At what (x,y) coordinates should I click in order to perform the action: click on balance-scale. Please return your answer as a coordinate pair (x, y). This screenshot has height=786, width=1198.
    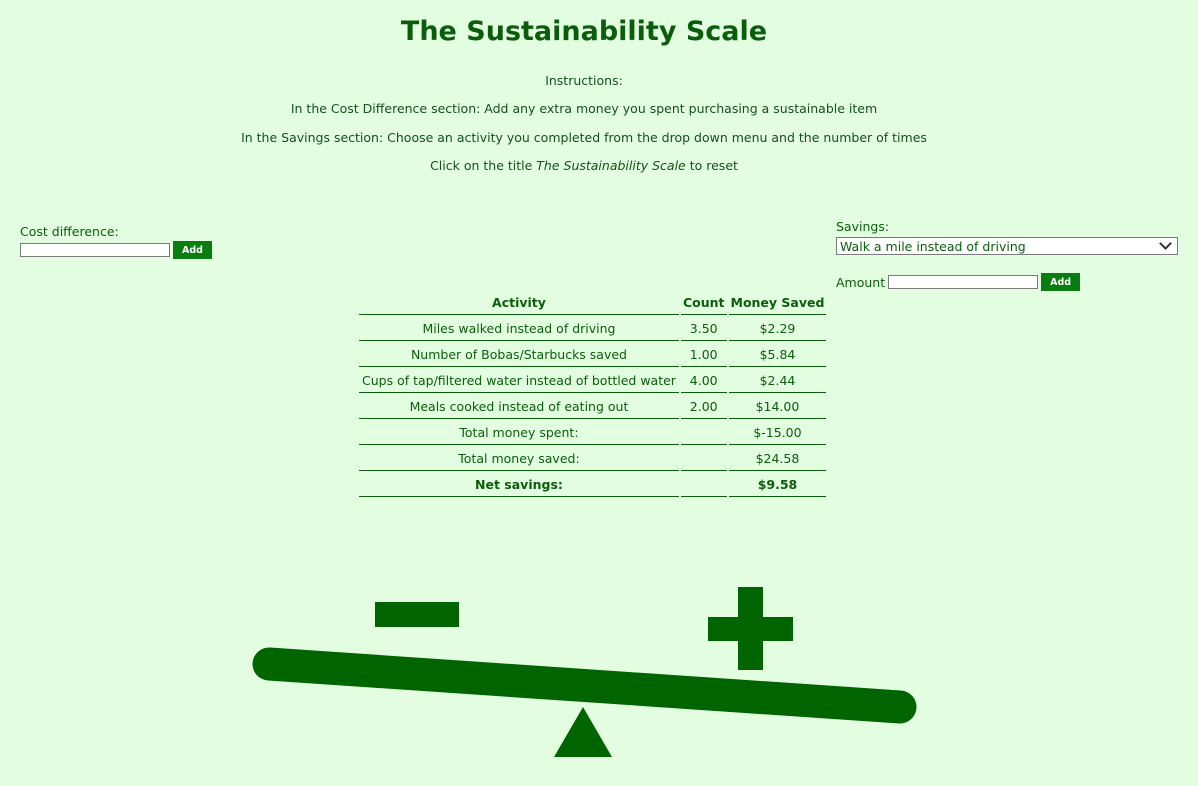
    Looking at the image, I should click on (584, 672).